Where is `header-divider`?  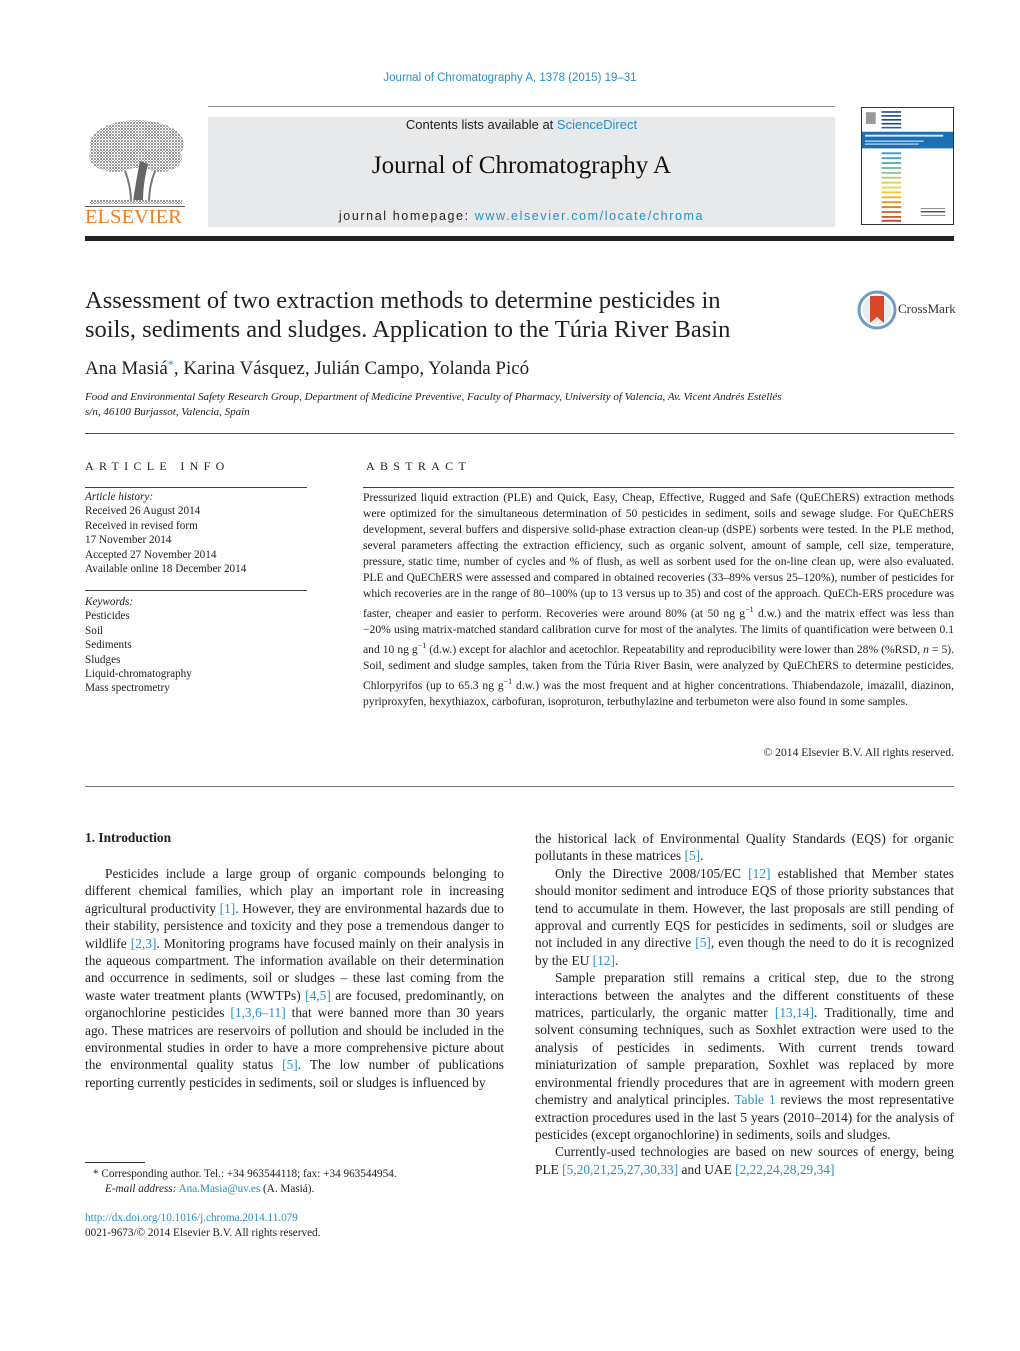 header-divider is located at coordinates (521, 106).